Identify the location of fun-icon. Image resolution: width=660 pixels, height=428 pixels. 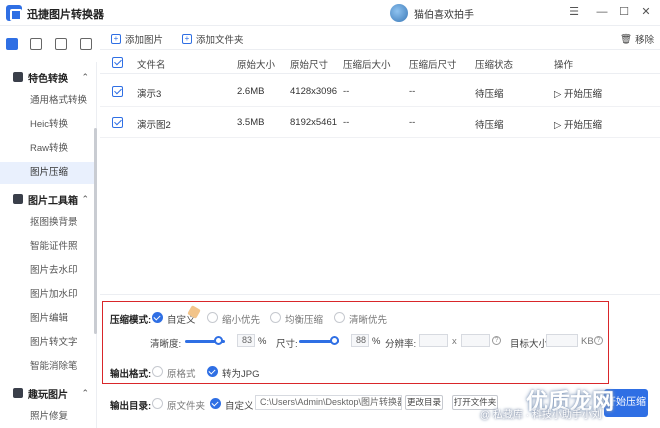
(18, 393).